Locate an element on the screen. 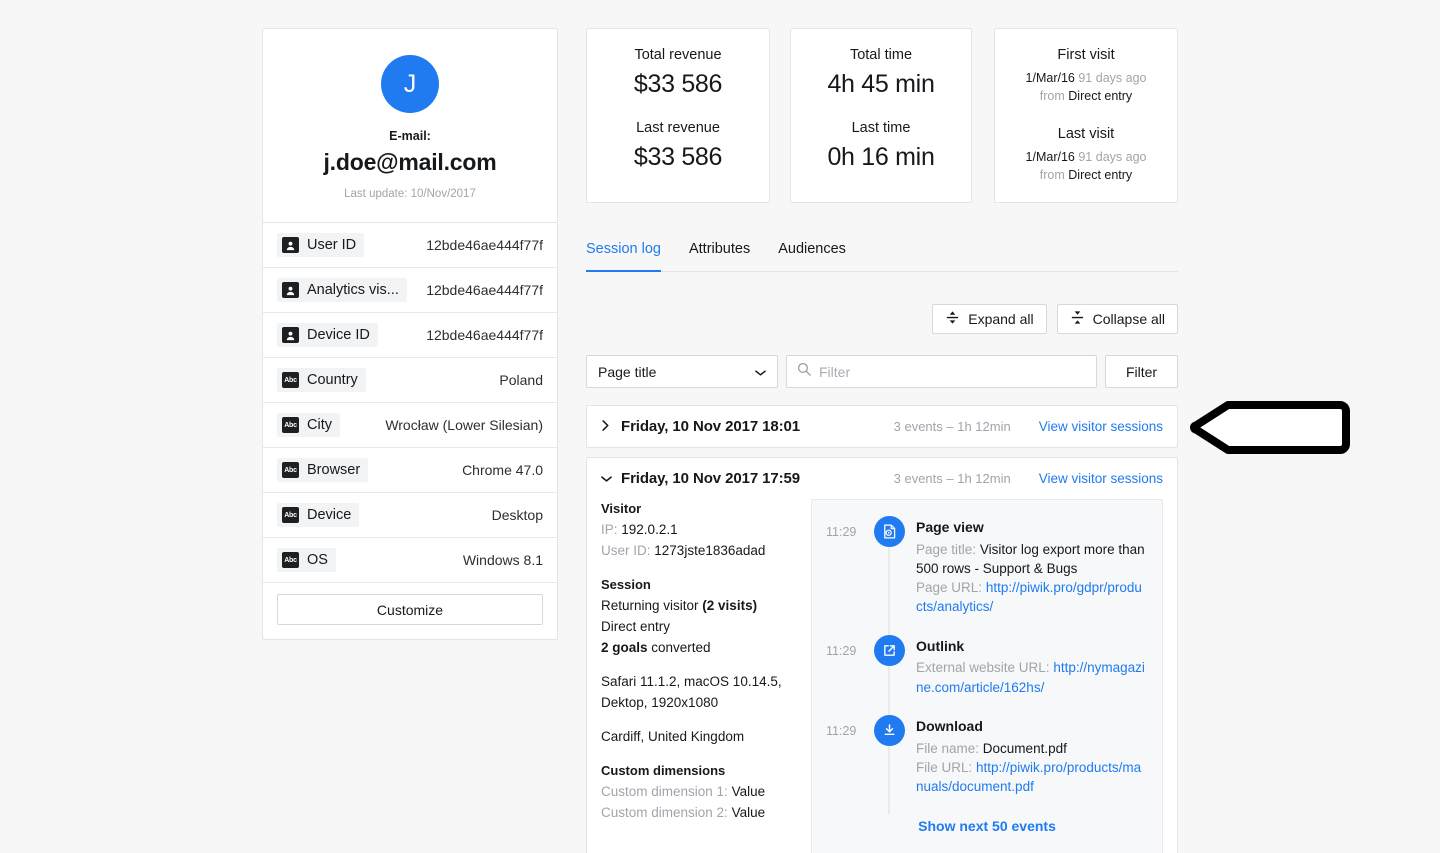  visit-count: (2 visits) is located at coordinates (730, 606).